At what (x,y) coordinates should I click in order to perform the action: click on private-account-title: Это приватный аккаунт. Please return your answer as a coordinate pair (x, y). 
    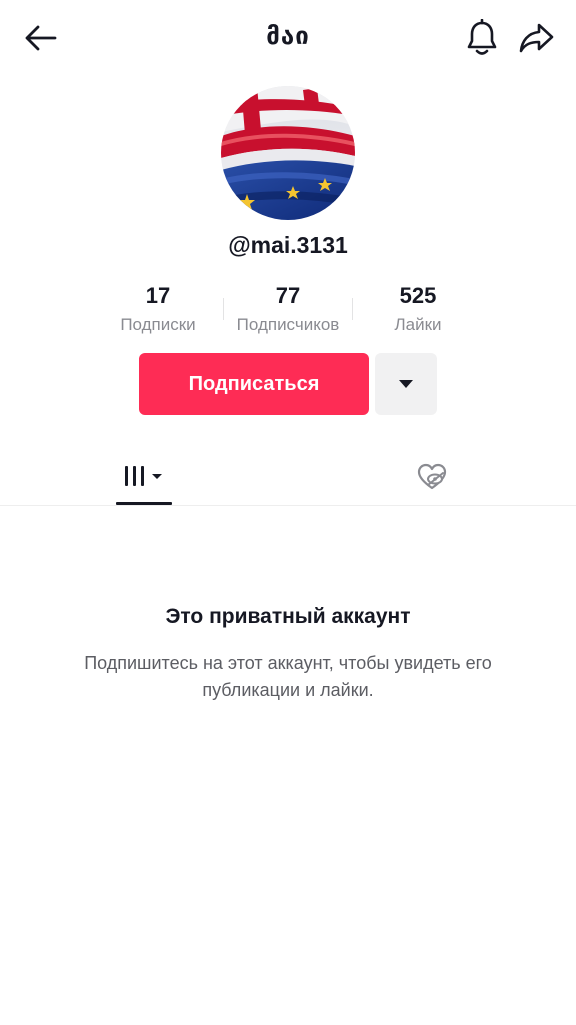
    Looking at the image, I should click on (288, 616).